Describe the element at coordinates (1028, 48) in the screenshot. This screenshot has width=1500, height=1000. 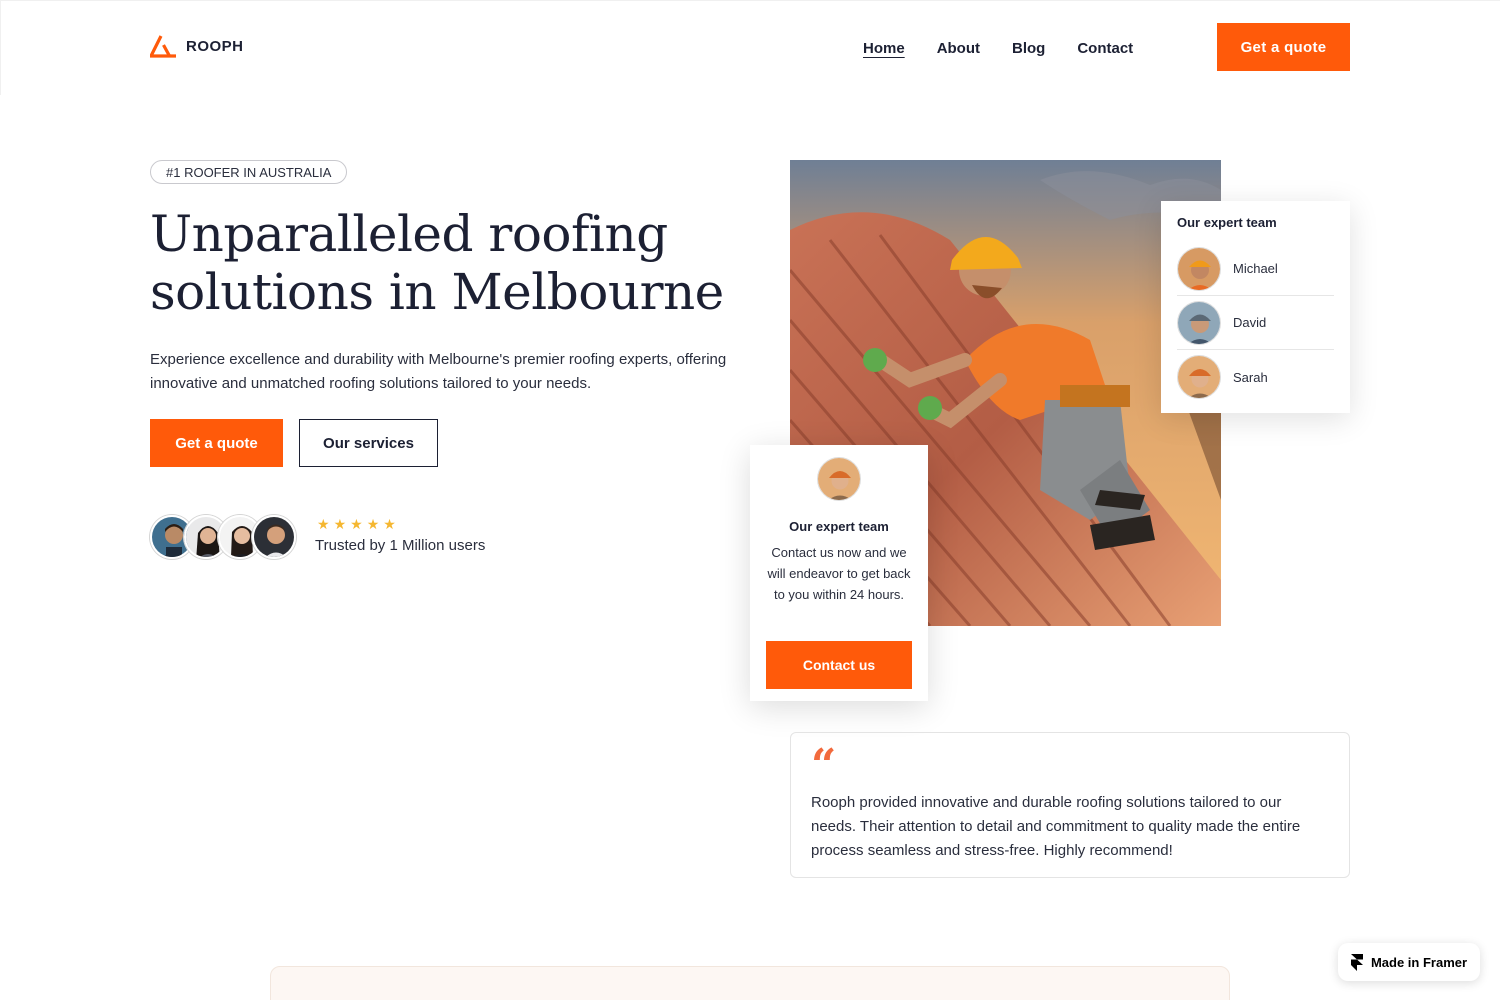
I see `nav-blog: Blog` at that location.